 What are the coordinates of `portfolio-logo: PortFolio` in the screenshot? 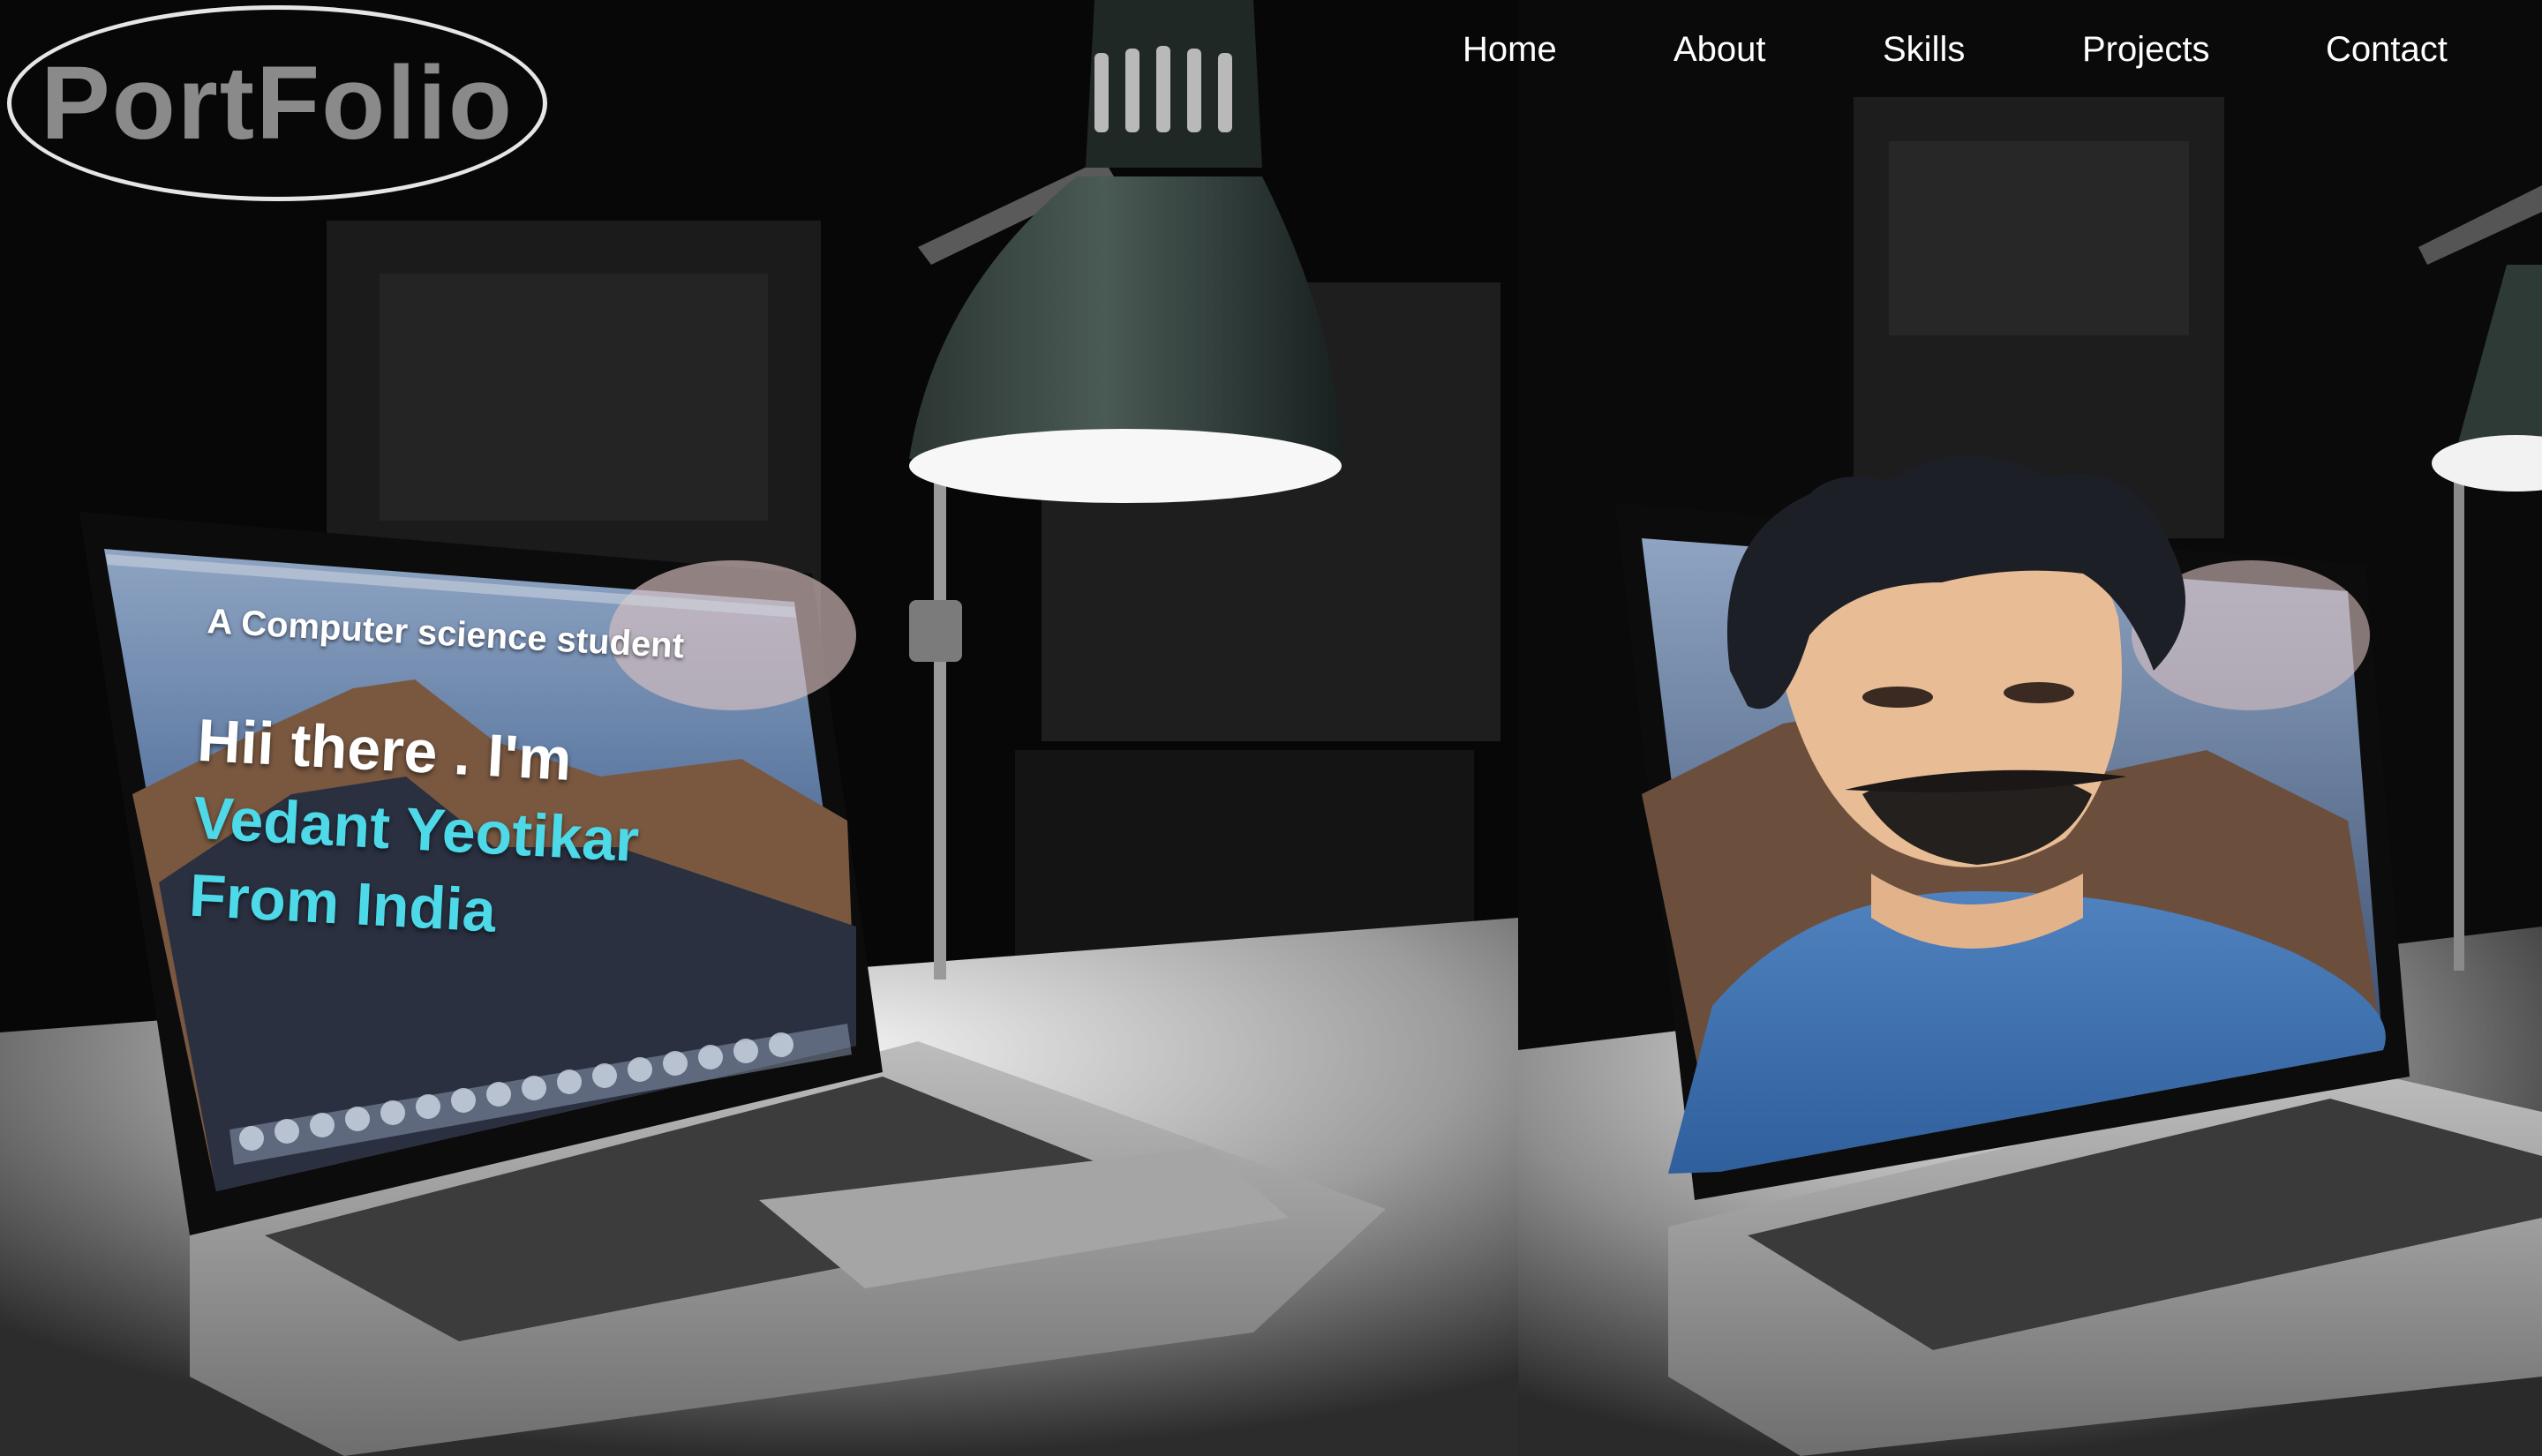 It's located at (277, 103).